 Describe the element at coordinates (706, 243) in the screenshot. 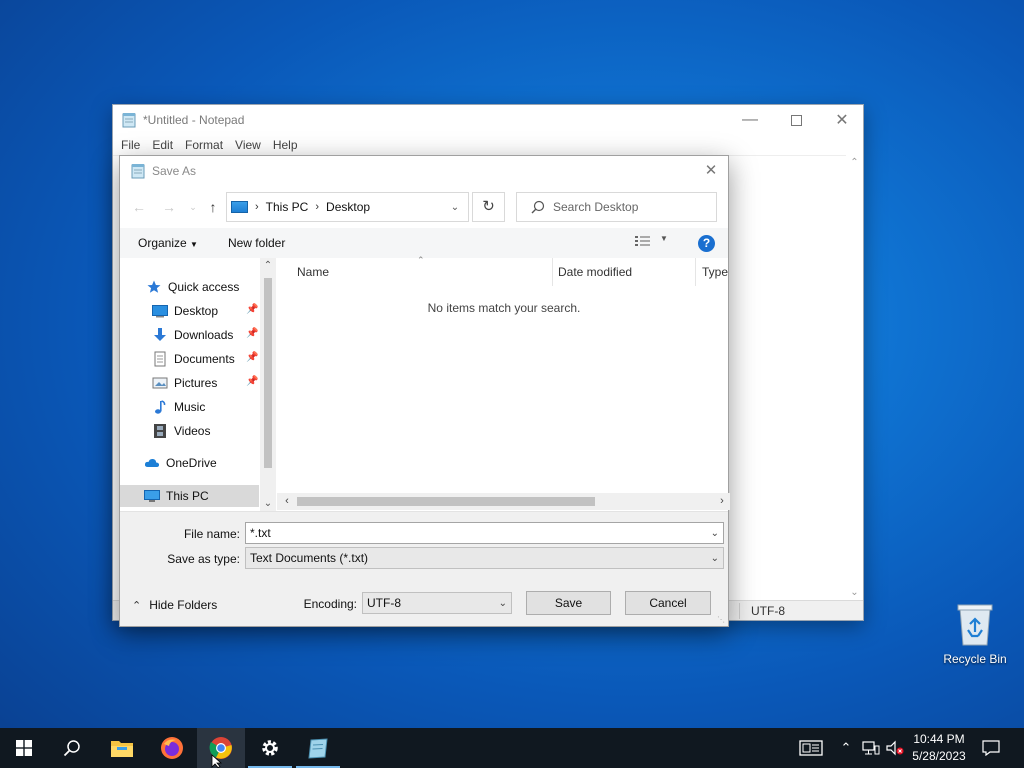

I see `help-icon: ?` at that location.